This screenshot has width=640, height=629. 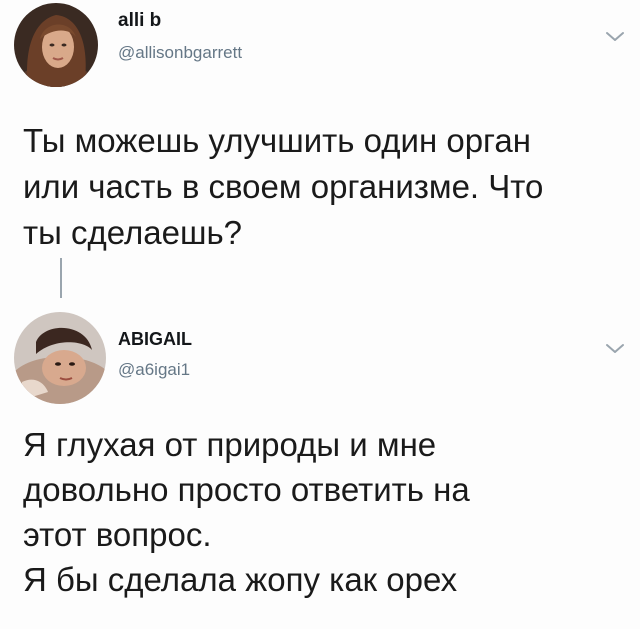 I want to click on tweet-text-line: Я бы сделала жопу как орех, so click(x=240, y=579).